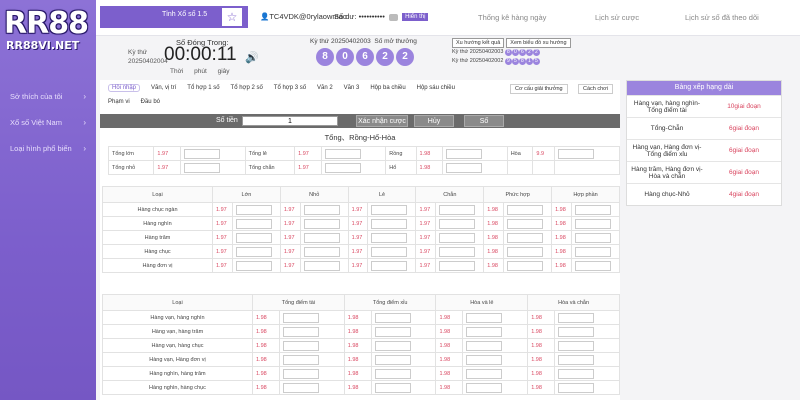 This screenshot has width=800, height=400. Describe the element at coordinates (434, 121) in the screenshot. I see `cancel-button: Hủy` at that location.